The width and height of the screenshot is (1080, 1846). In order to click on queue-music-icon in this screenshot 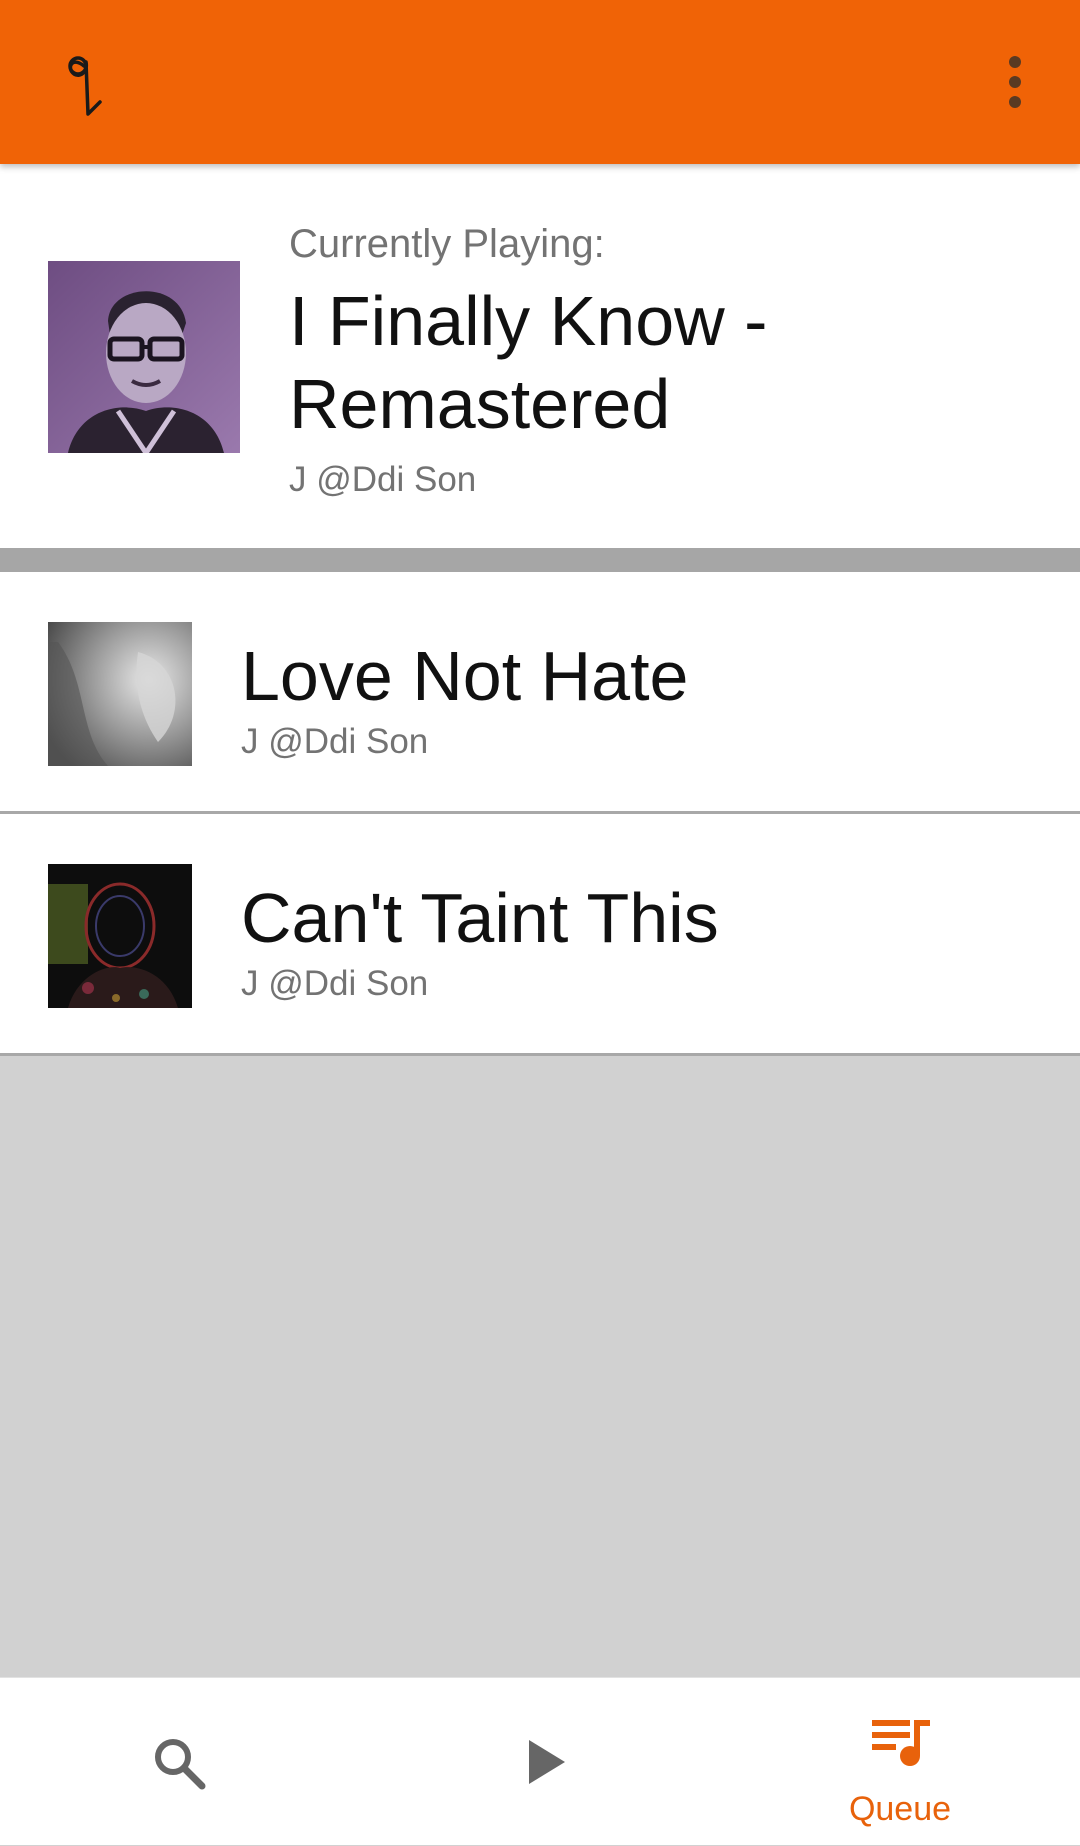, I will do `click(901, 1744)`.